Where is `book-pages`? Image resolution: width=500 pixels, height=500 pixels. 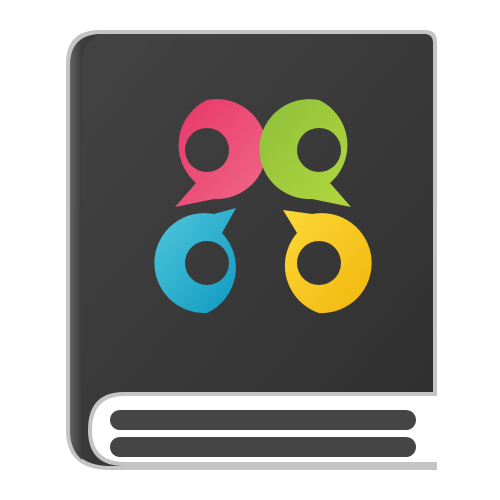
book-pages is located at coordinates (264, 429).